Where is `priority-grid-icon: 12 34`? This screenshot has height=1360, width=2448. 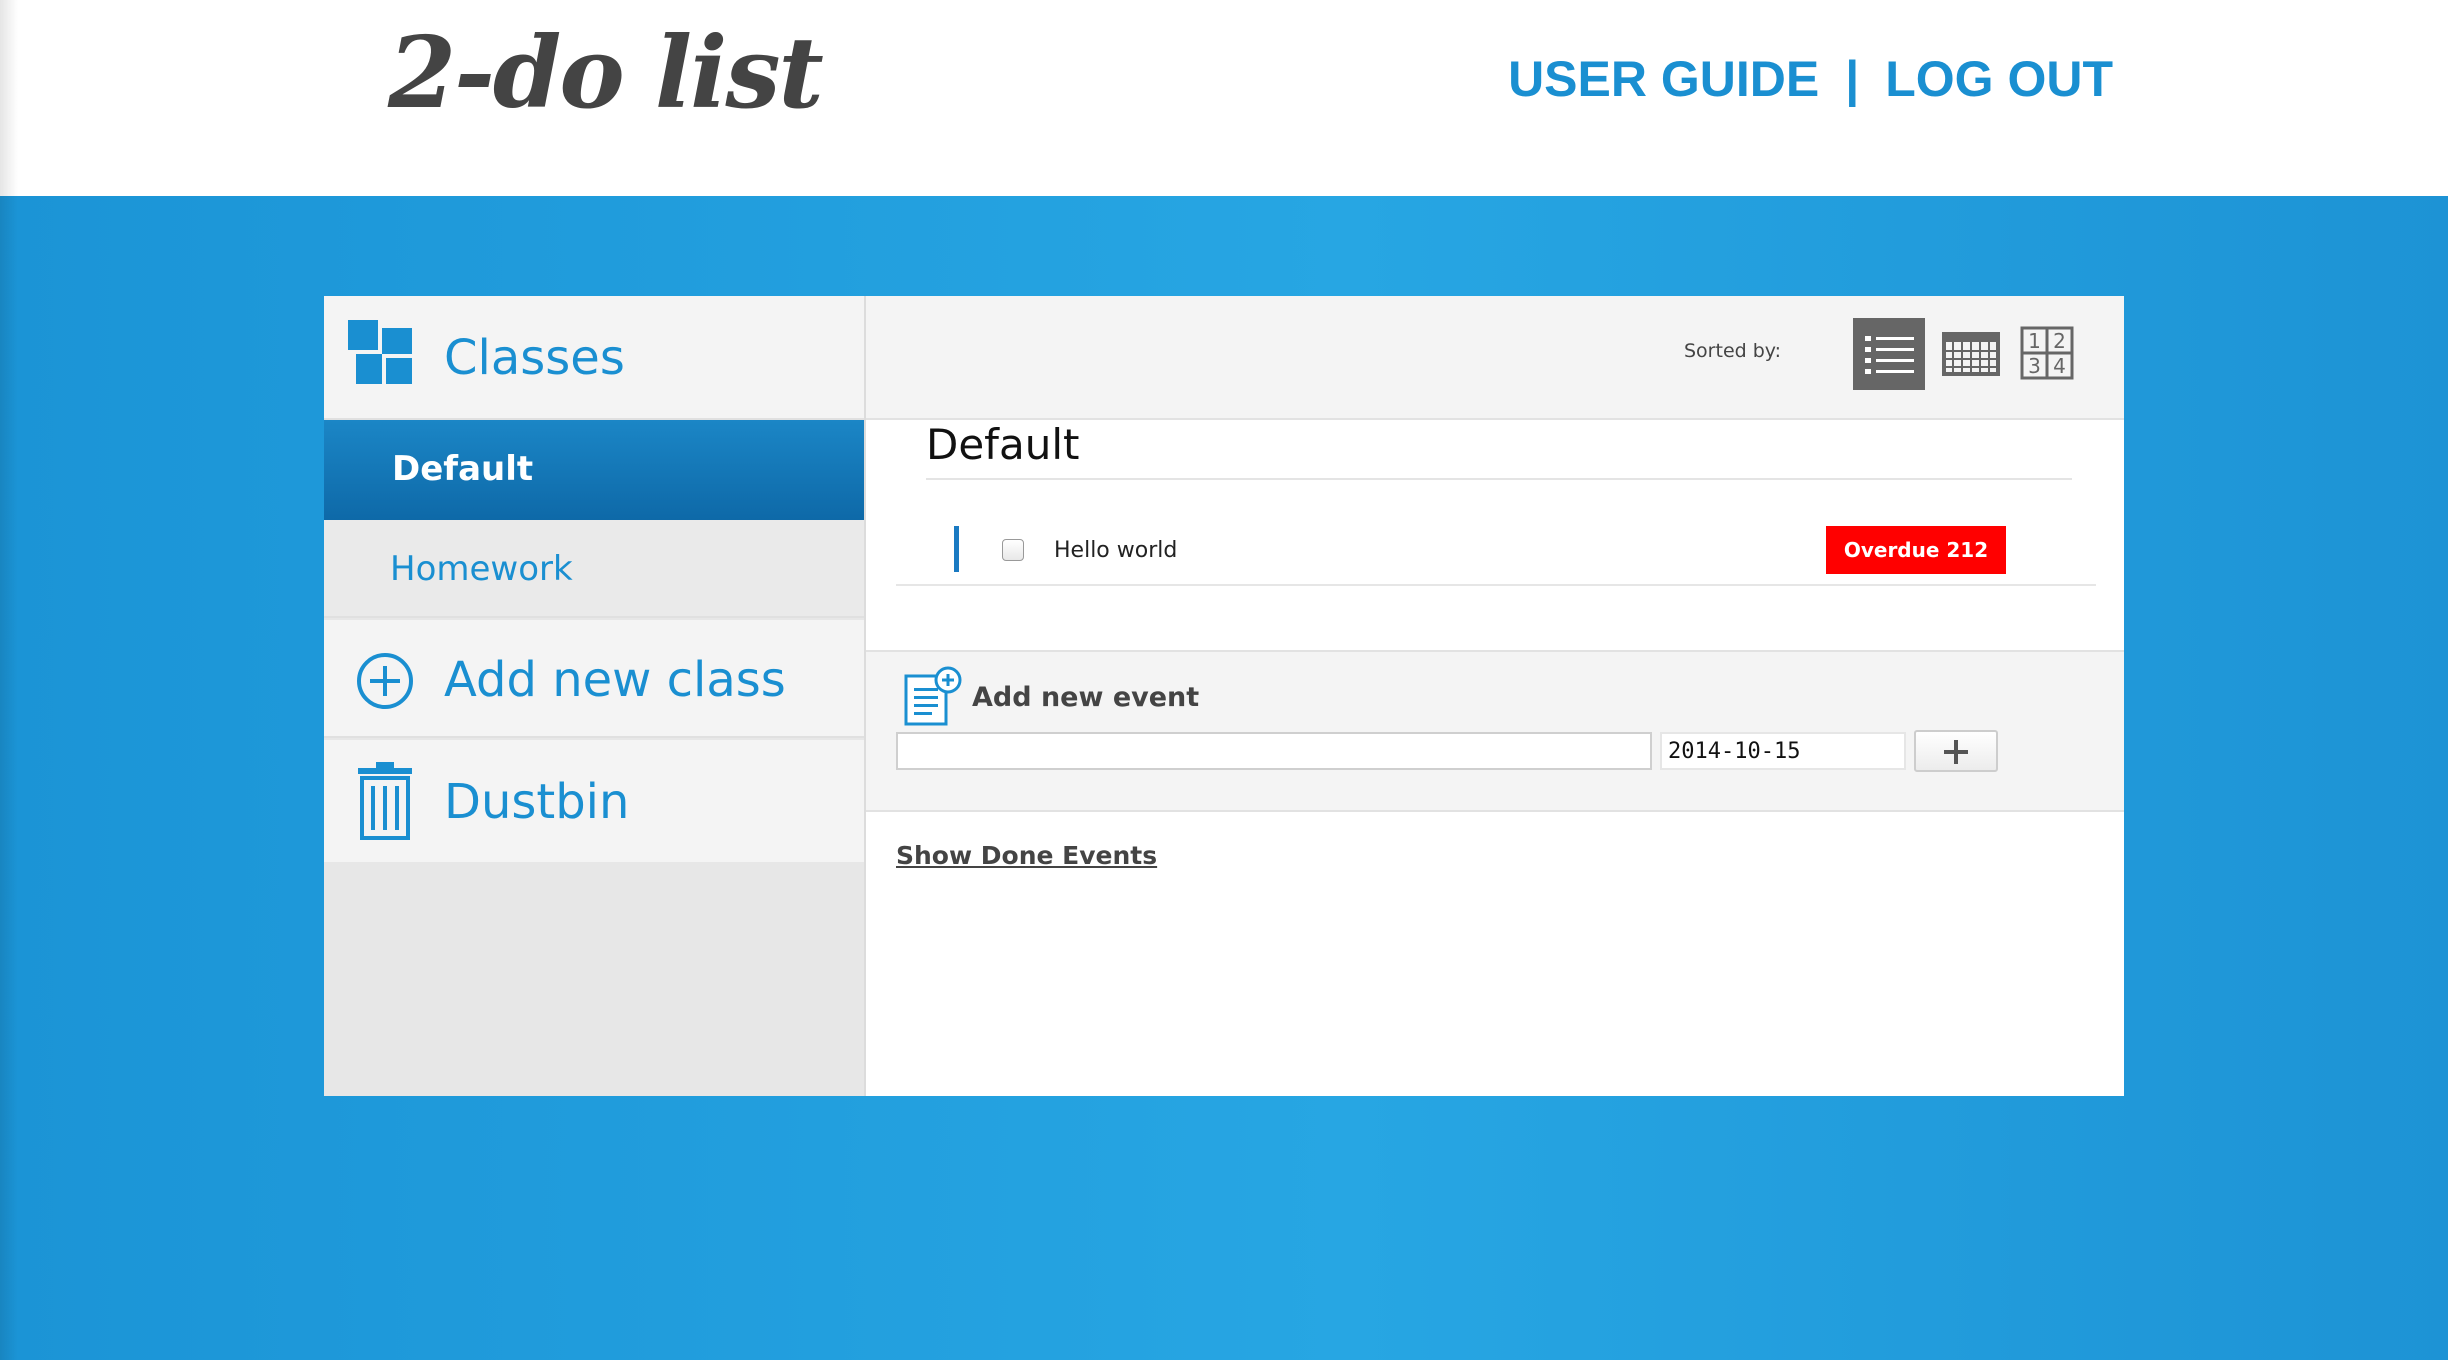
priority-grid-icon: 12 34 is located at coordinates (2047, 353).